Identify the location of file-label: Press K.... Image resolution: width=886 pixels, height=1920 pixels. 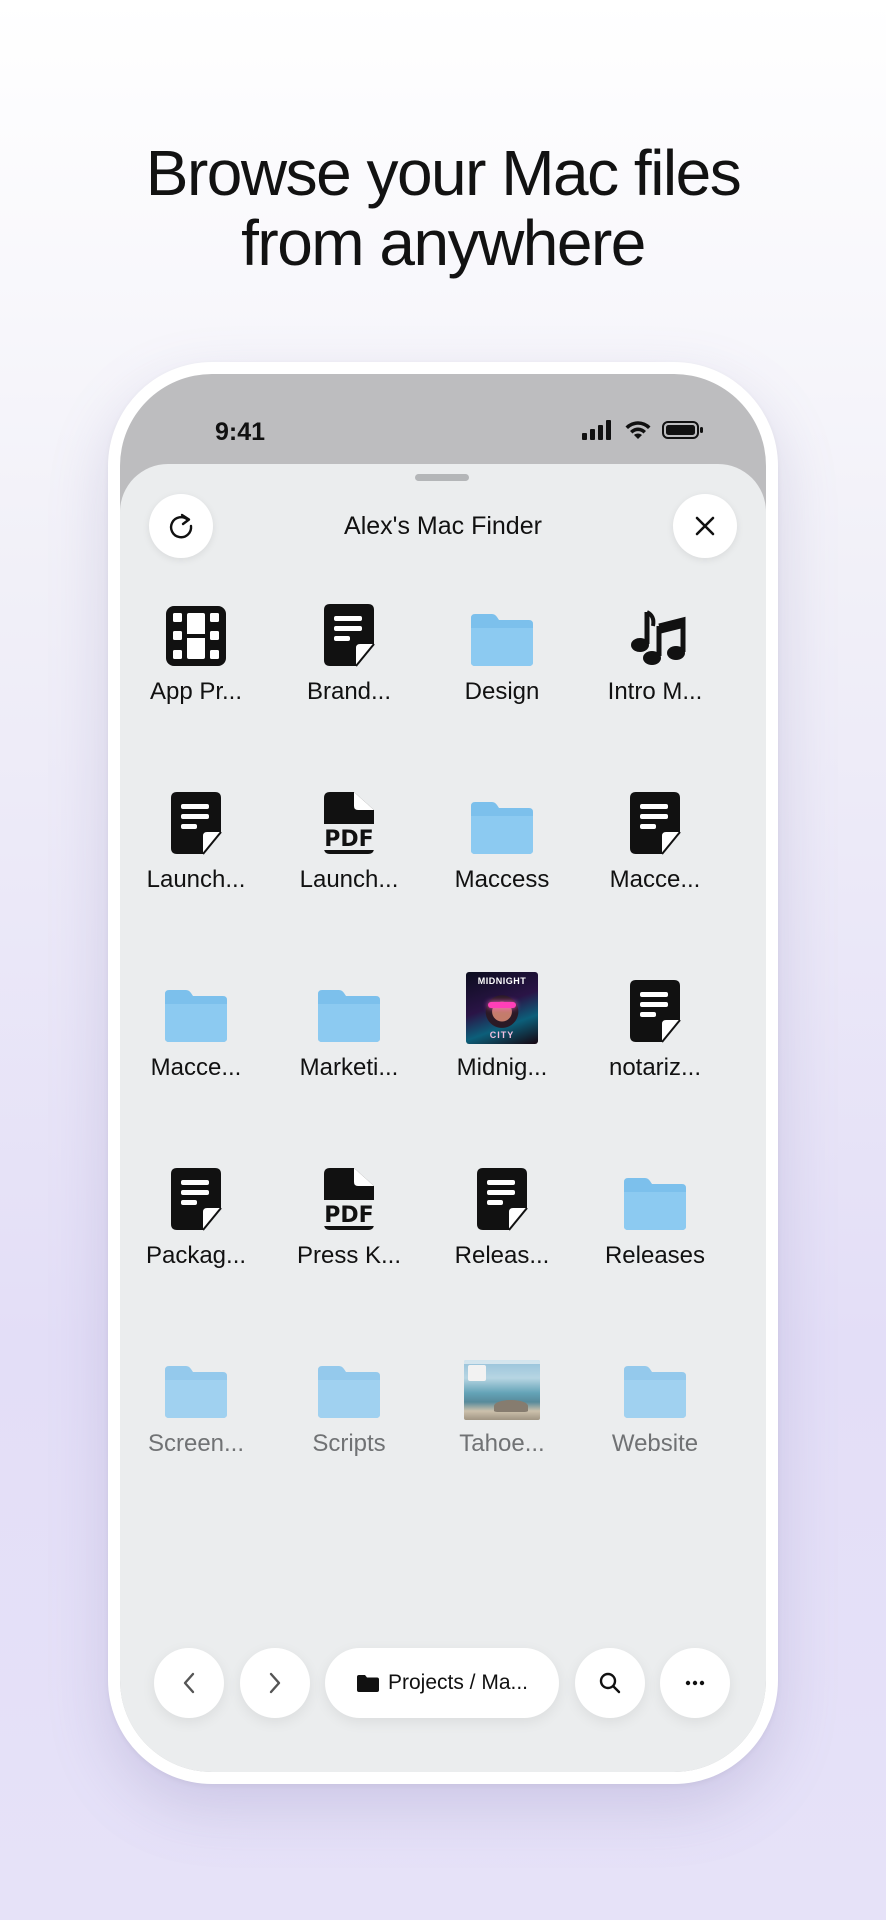
(349, 1255).